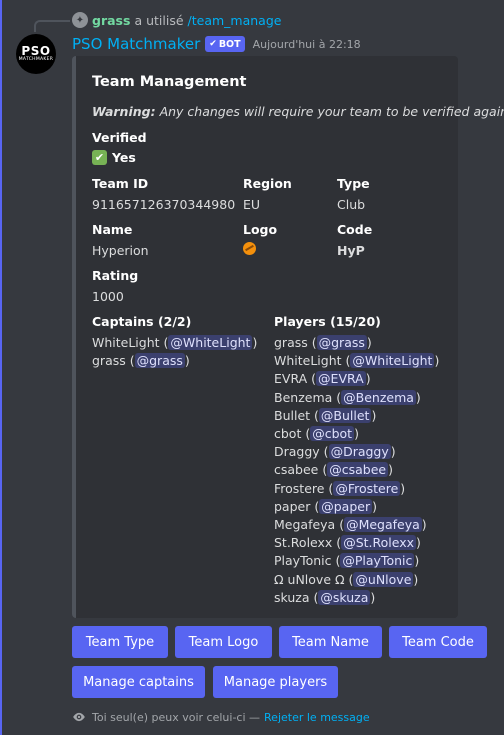 The height and width of the screenshot is (735, 504). I want to click on captain-mention: @grass, so click(159, 361).